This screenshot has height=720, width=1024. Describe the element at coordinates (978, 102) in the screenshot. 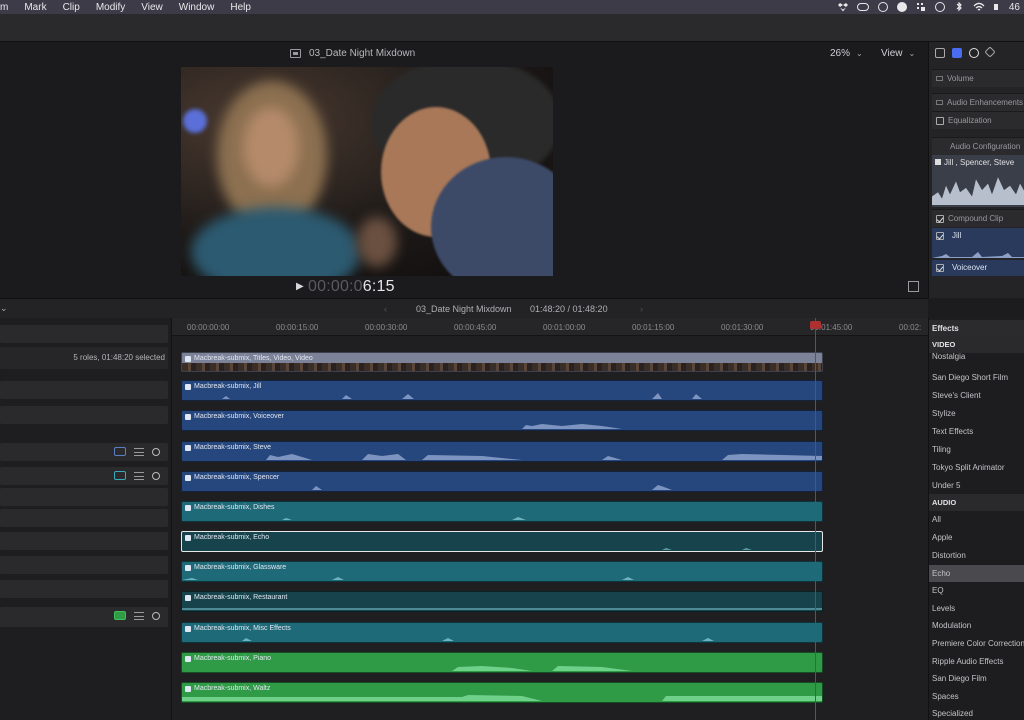

I see `audio-enhancements-section: Audio Enhancements` at that location.